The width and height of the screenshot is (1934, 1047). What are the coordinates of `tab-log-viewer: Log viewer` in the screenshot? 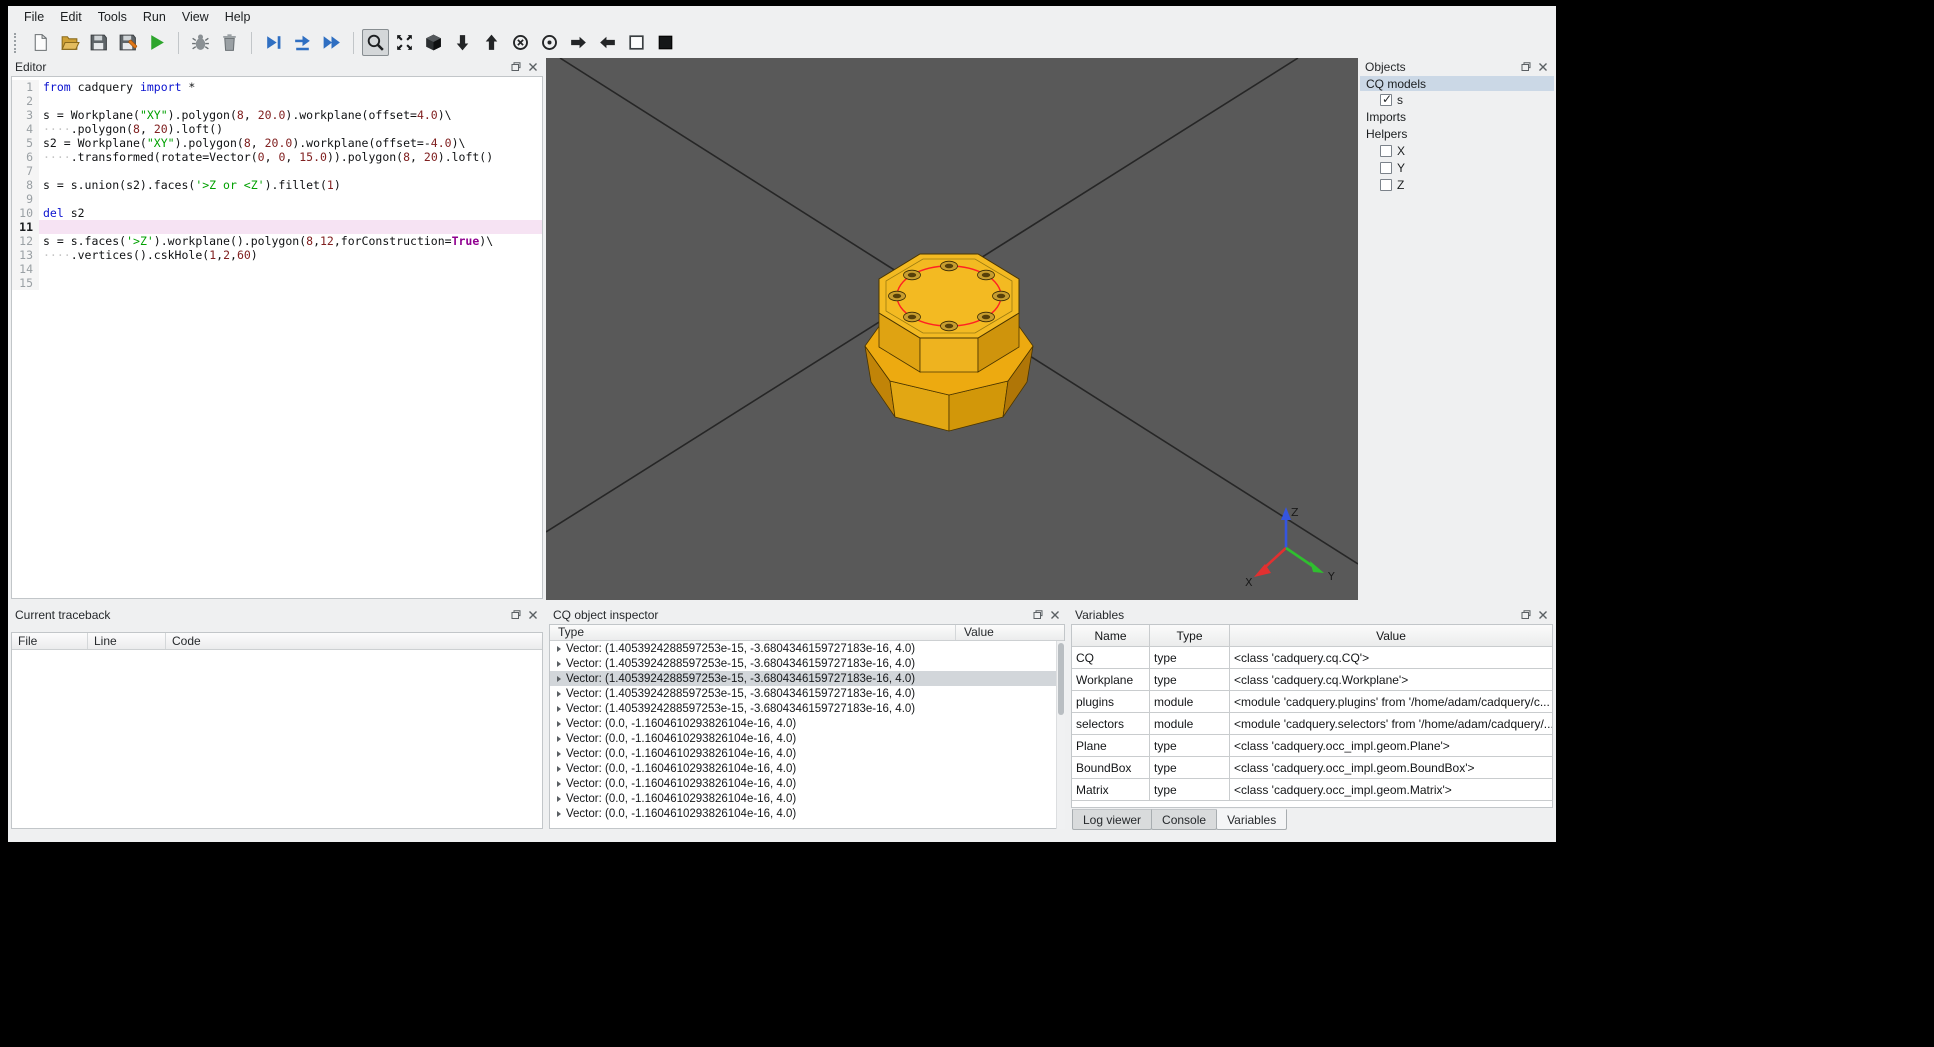 It's located at (1112, 819).